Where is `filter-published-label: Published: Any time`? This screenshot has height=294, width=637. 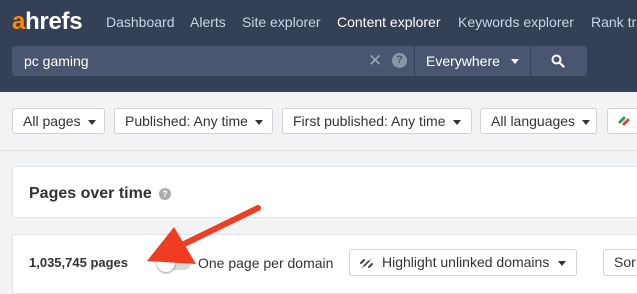
filter-published-label: Published: Any time is located at coordinates (186, 121).